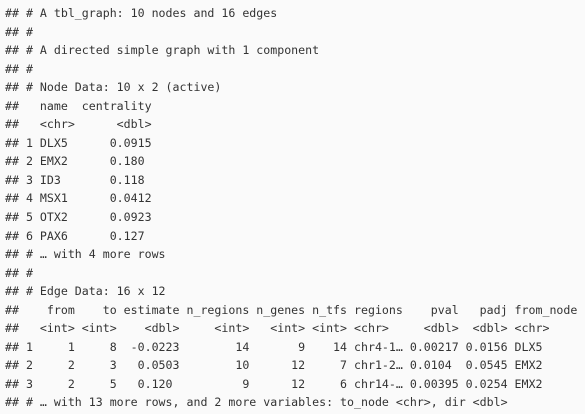 This screenshot has width=585, height=414. Describe the element at coordinates (75, 235) in the screenshot. I see `output-line-node-row-6: ## 6 PAX6 0.127` at that location.